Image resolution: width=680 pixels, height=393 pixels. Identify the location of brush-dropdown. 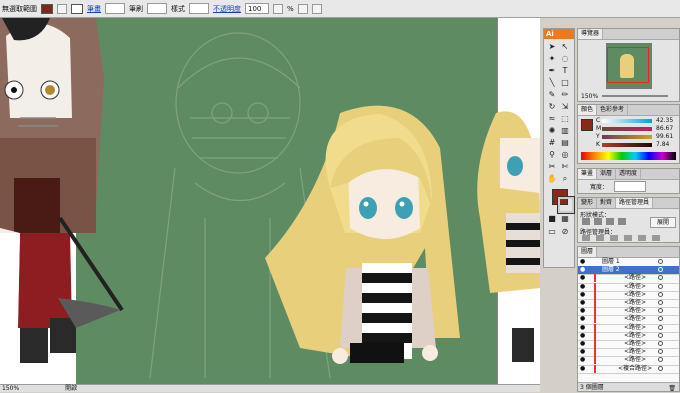
(157, 8).